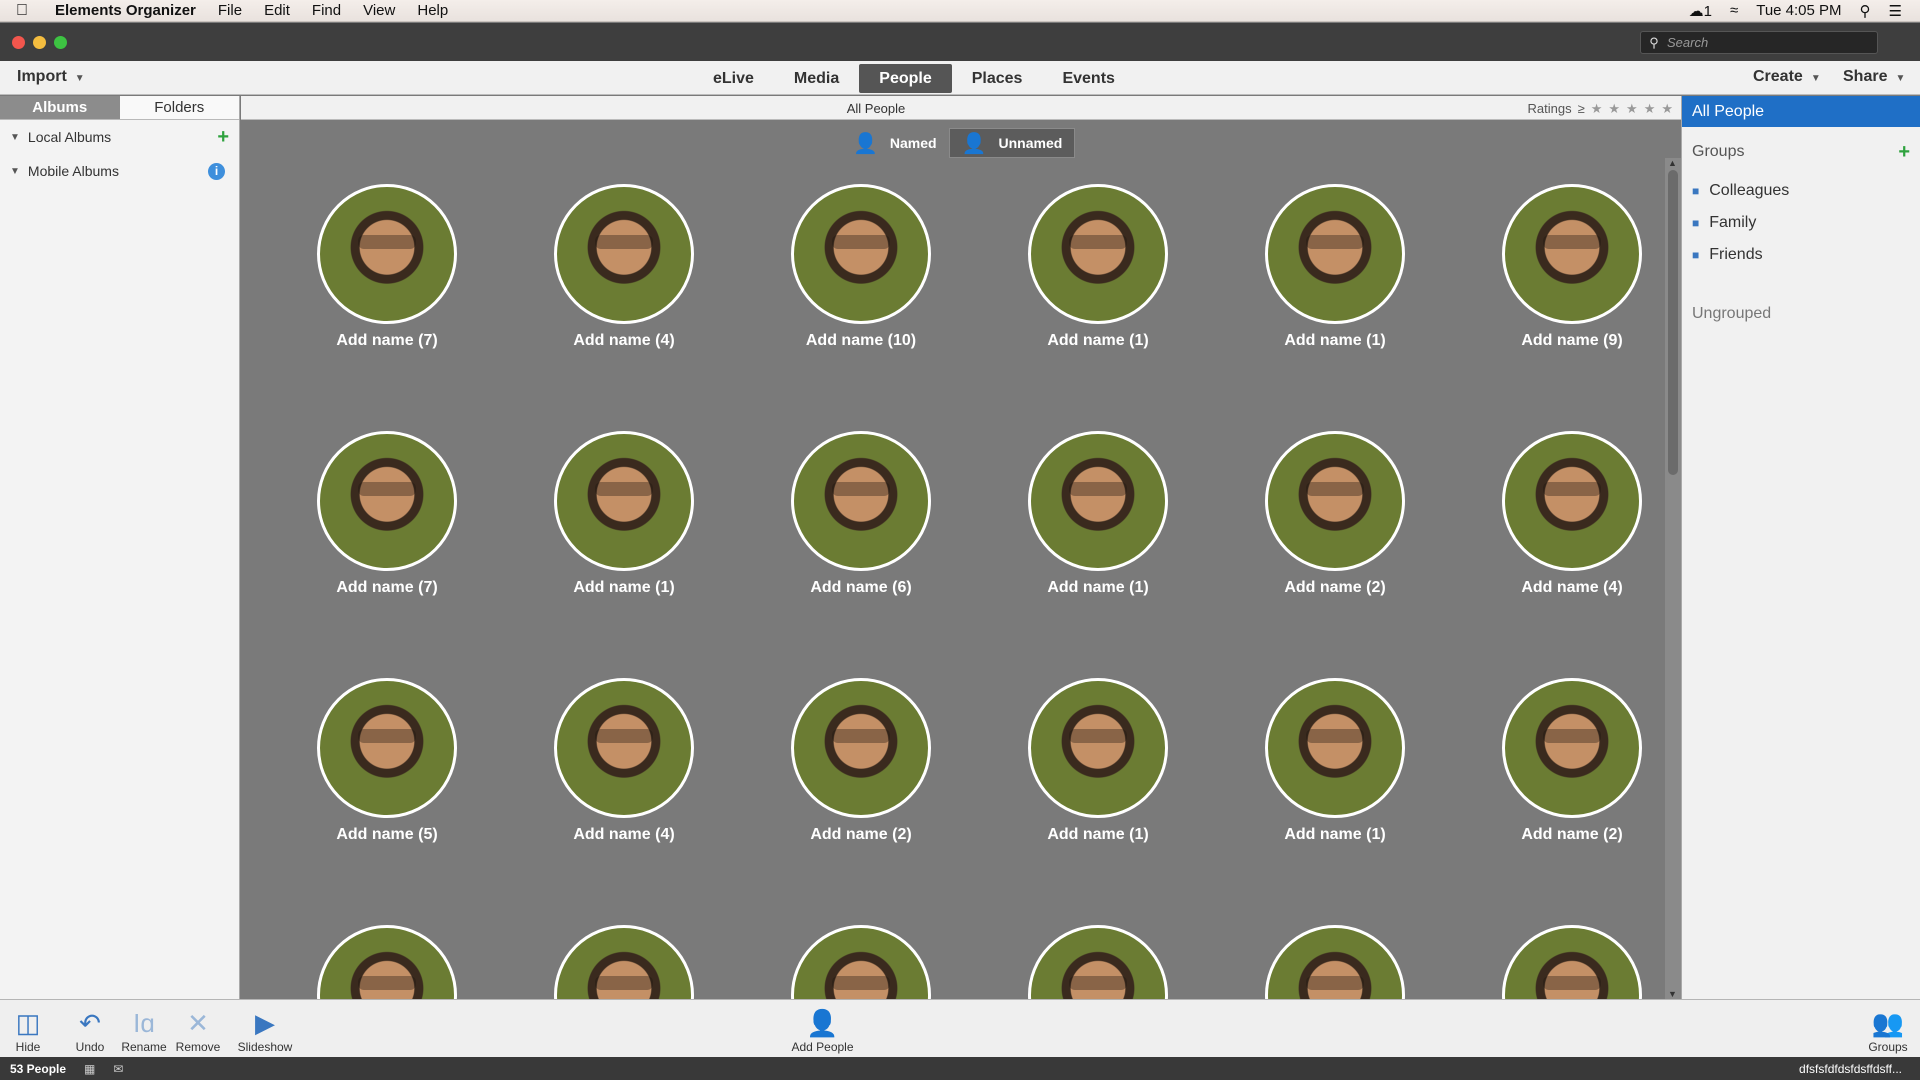 The image size is (1920, 1080). Describe the element at coordinates (125, 10) in the screenshot. I see `menu-app-name: Elements Organizer` at that location.